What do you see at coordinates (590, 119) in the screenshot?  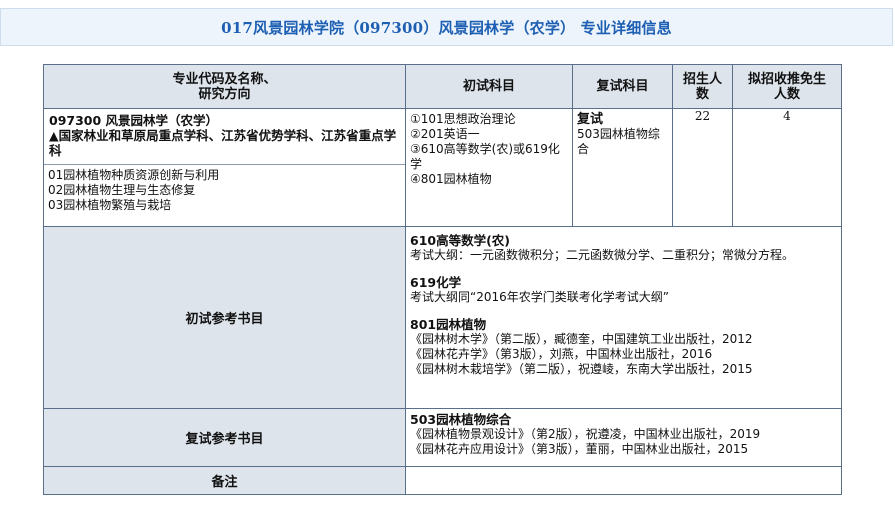 I see `exam2-title: 复试` at bounding box center [590, 119].